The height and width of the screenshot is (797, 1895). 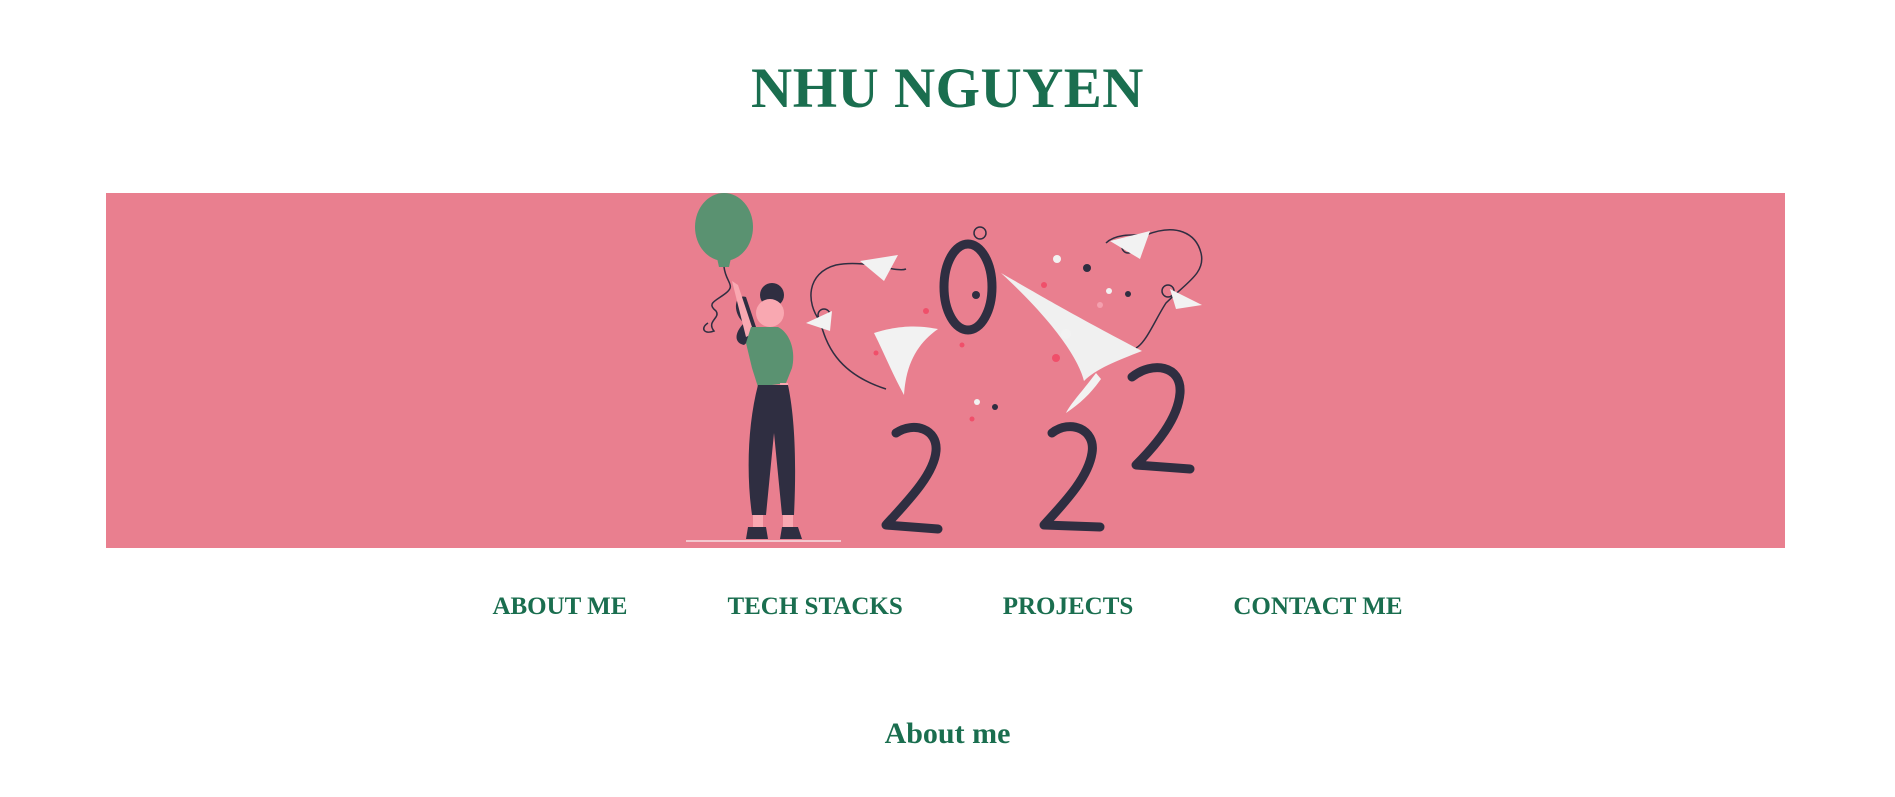 I want to click on nav-projects: PROJECTS, so click(x=1068, y=607).